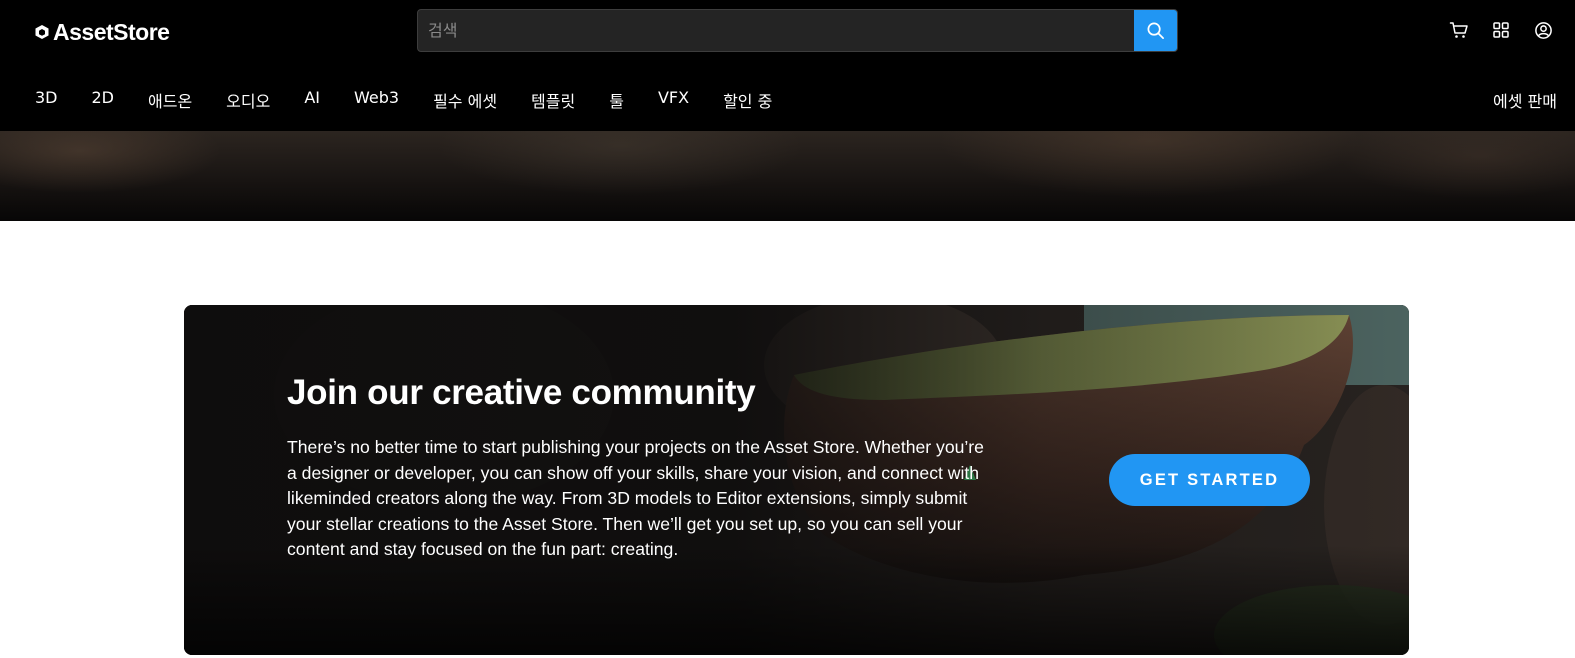  I want to click on header-actions, so click(1501, 30).